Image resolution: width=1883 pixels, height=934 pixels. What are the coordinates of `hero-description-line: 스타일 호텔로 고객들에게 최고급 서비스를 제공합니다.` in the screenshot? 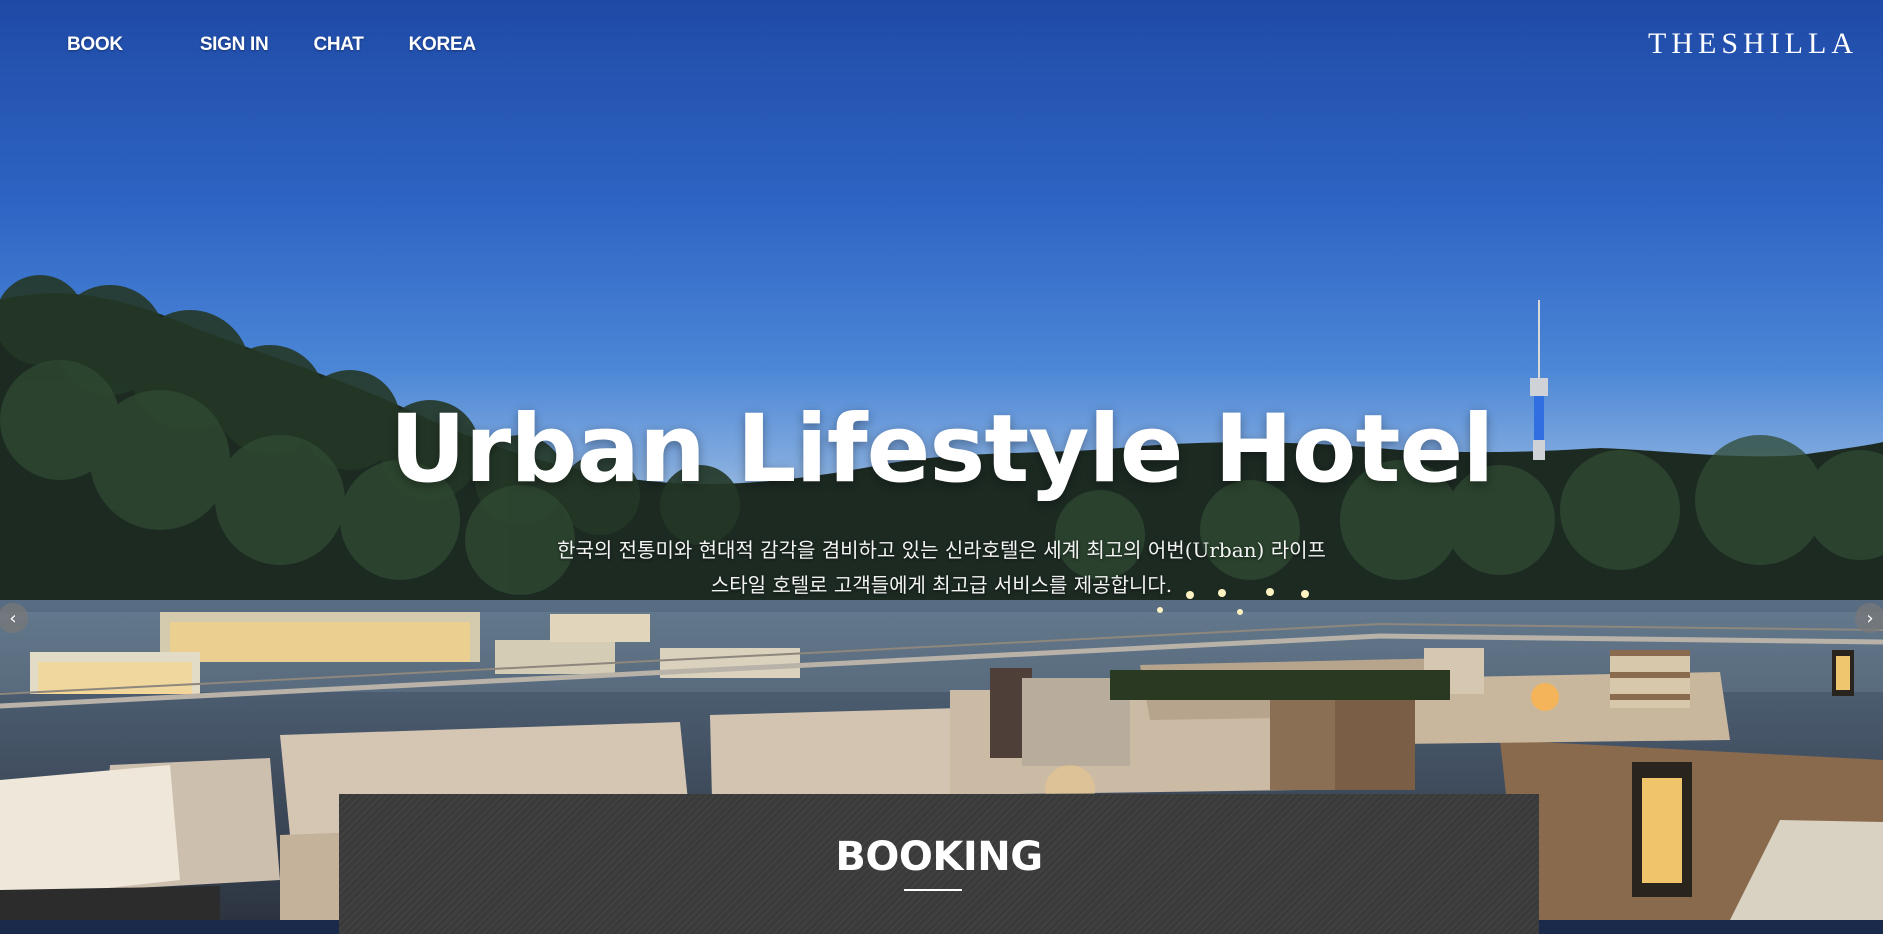 It's located at (941, 585).